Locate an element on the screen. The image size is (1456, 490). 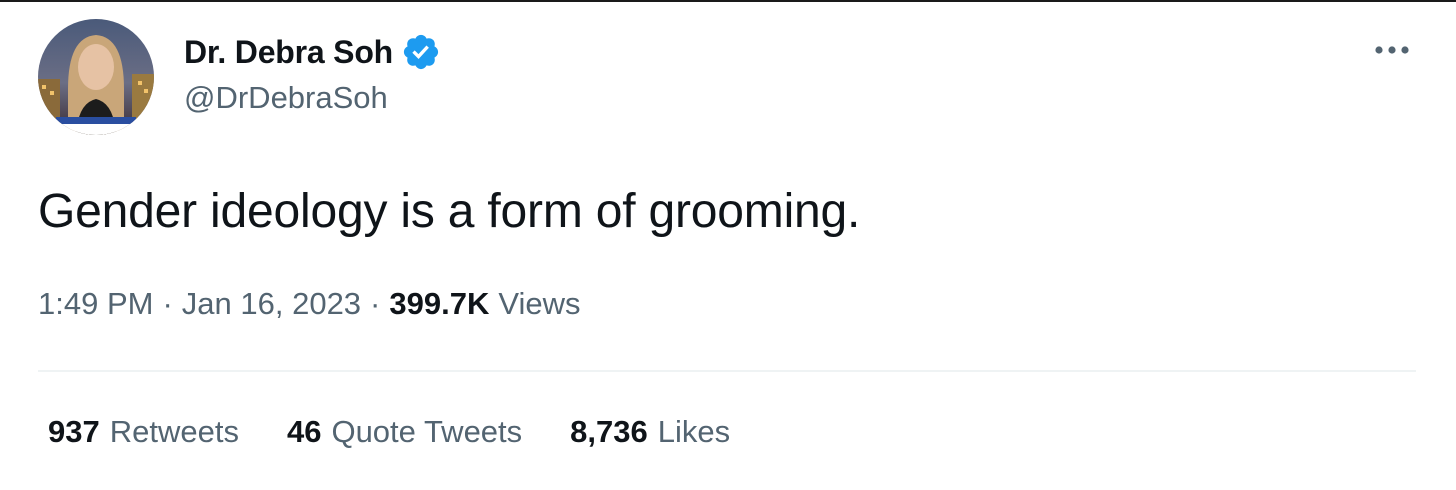
quote-tweets-count: 46 is located at coordinates (304, 431).